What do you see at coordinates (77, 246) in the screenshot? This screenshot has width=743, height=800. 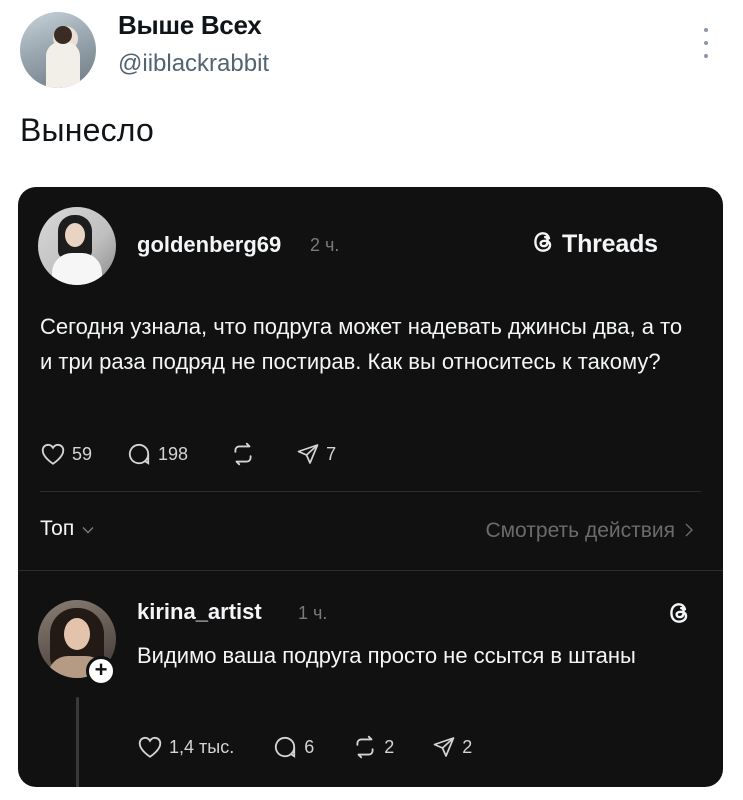 I see `post-author-avatar` at bounding box center [77, 246].